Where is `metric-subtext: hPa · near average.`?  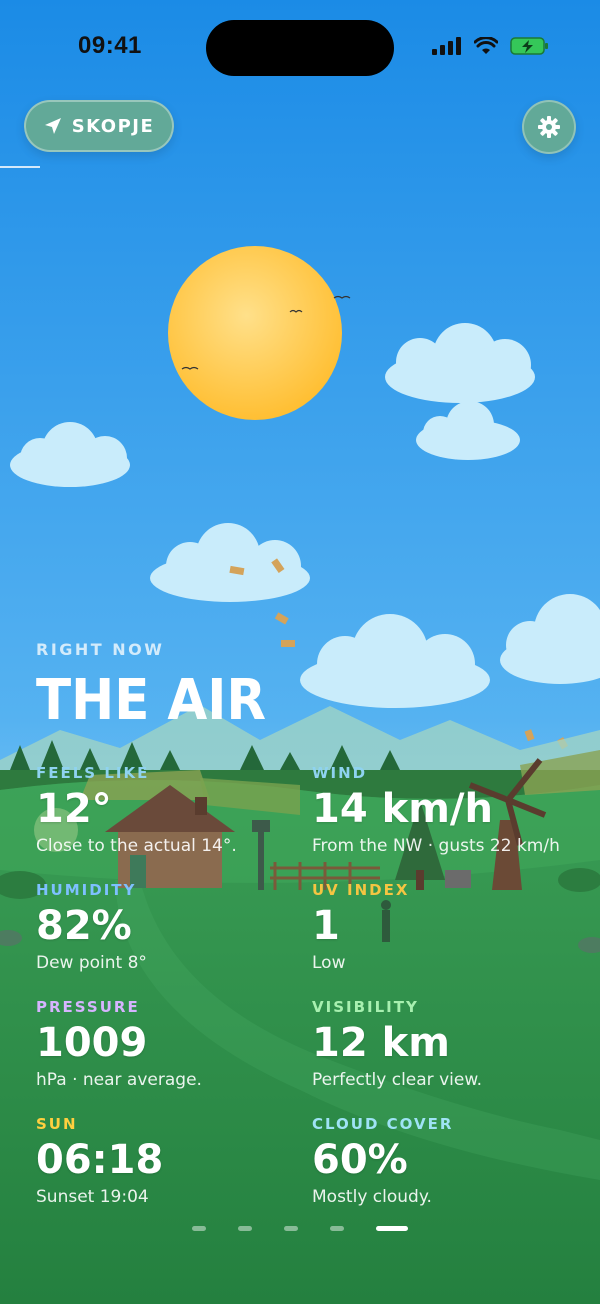 metric-subtext: hPa · near average. is located at coordinates (119, 1080).